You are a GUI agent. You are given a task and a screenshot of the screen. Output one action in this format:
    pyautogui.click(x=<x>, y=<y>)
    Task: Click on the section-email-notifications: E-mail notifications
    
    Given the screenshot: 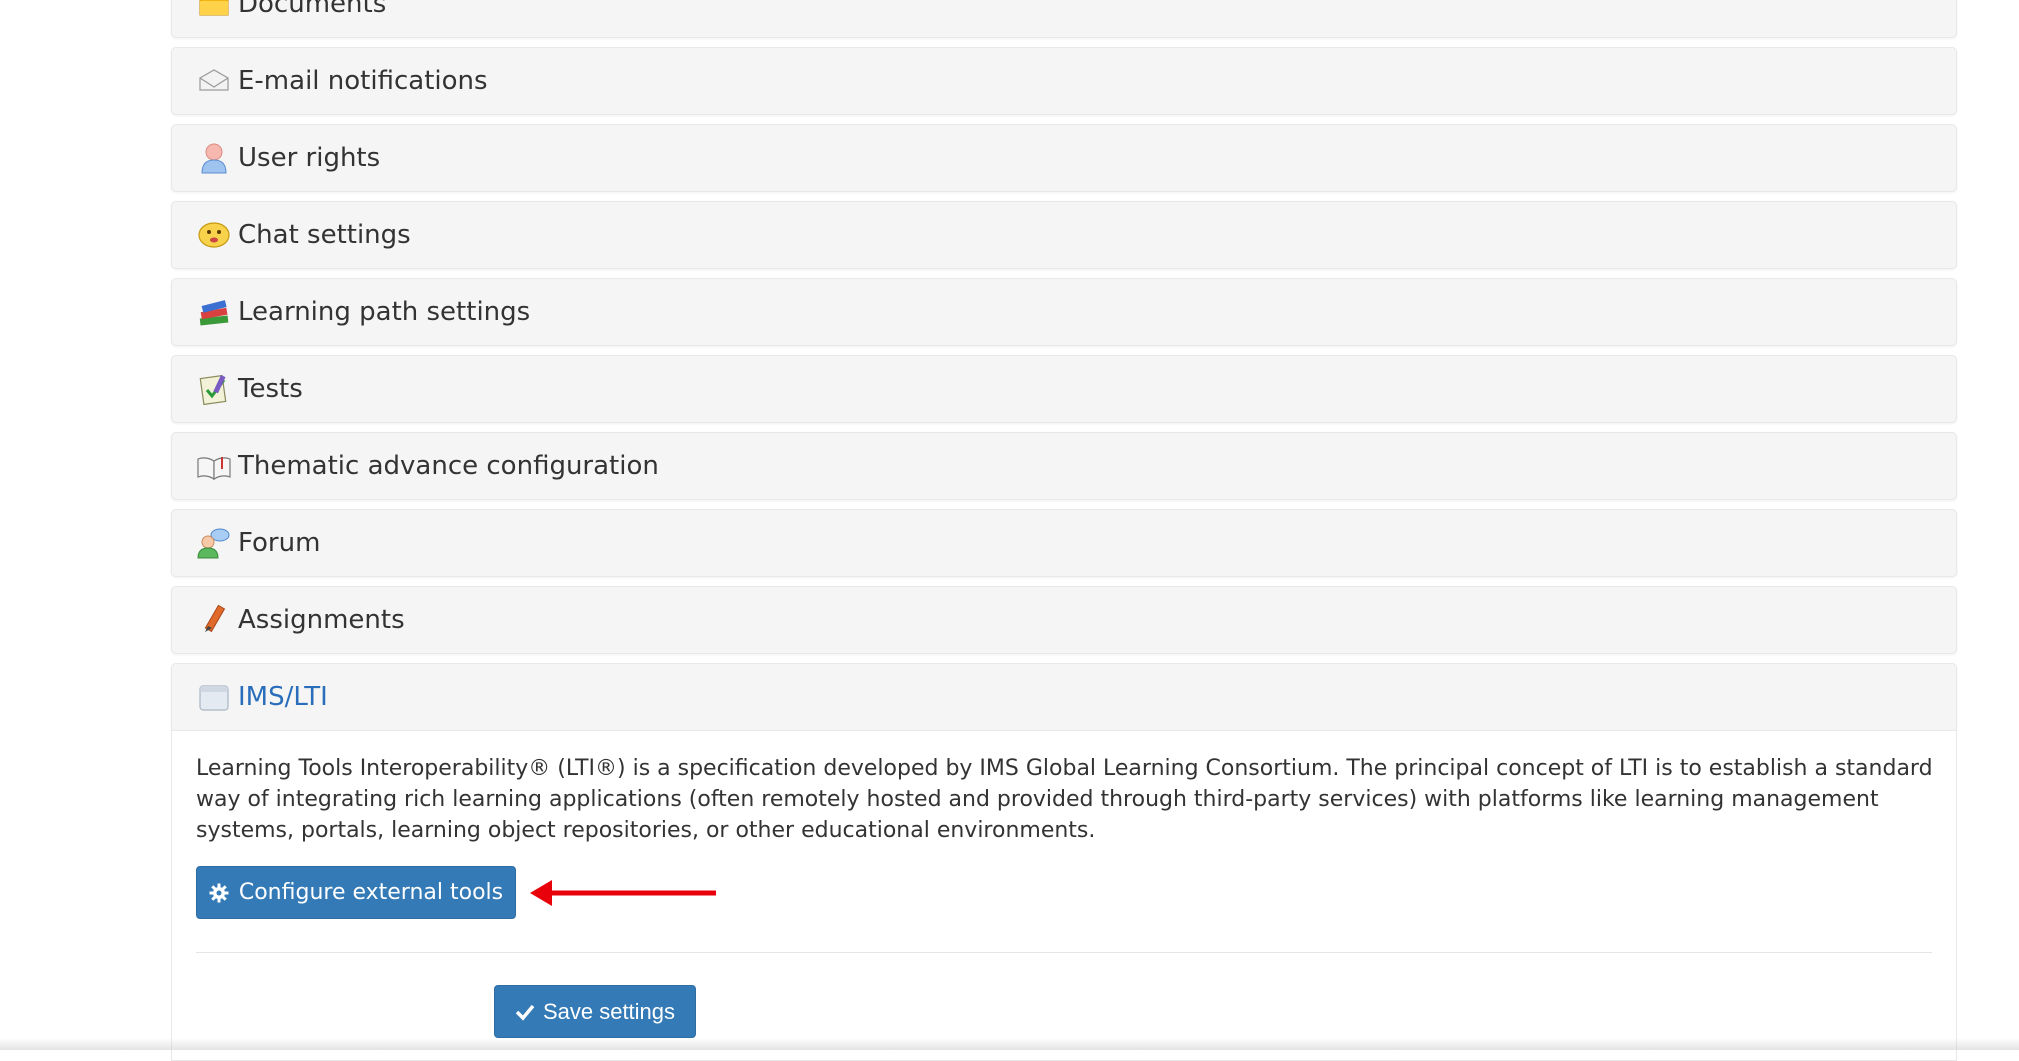 What is the action you would take?
    pyautogui.click(x=1064, y=81)
    